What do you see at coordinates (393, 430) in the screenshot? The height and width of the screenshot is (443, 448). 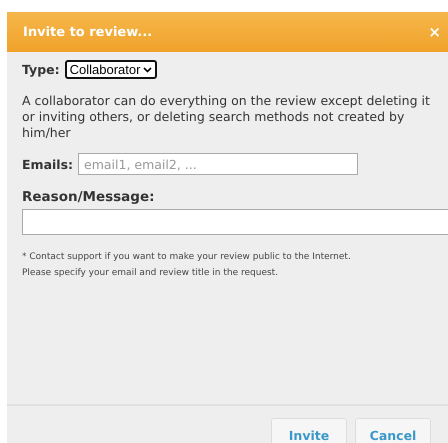 I see `dialog-button: Cancel` at bounding box center [393, 430].